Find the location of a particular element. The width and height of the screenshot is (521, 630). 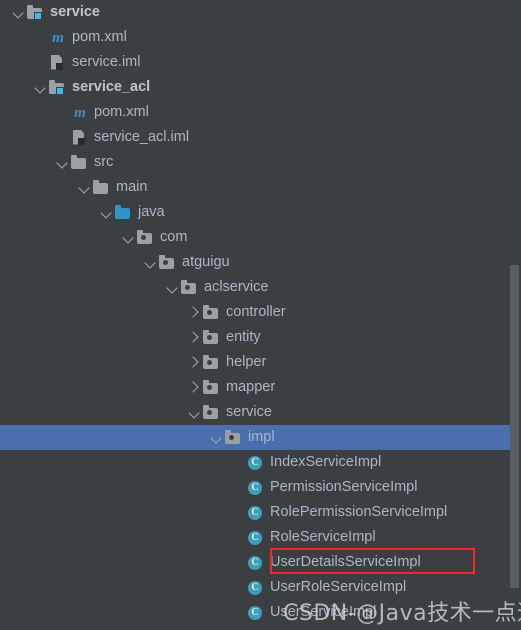

tree-row-label: aclservice is located at coordinates (236, 287).